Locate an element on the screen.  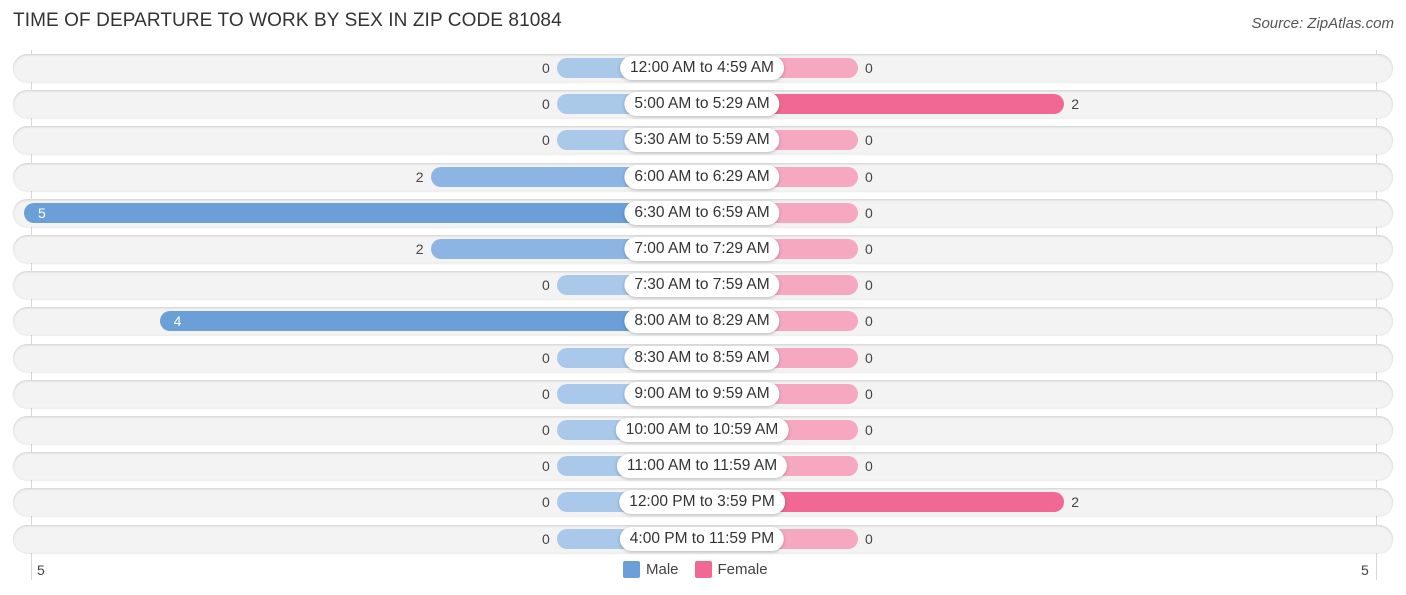
legend-item-male: Male is located at coordinates (651, 569).